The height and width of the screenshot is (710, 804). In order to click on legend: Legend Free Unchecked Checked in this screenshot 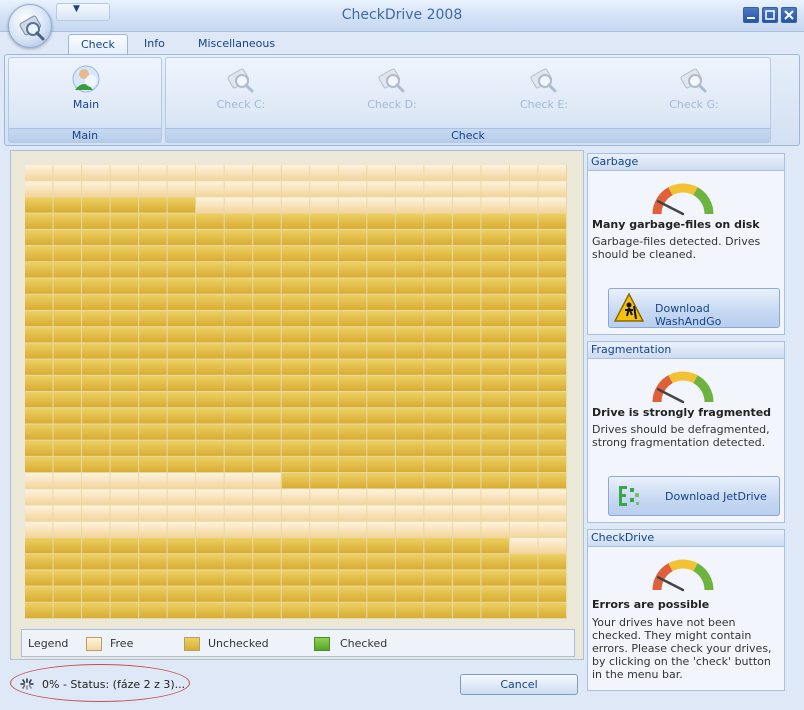, I will do `click(298, 643)`.